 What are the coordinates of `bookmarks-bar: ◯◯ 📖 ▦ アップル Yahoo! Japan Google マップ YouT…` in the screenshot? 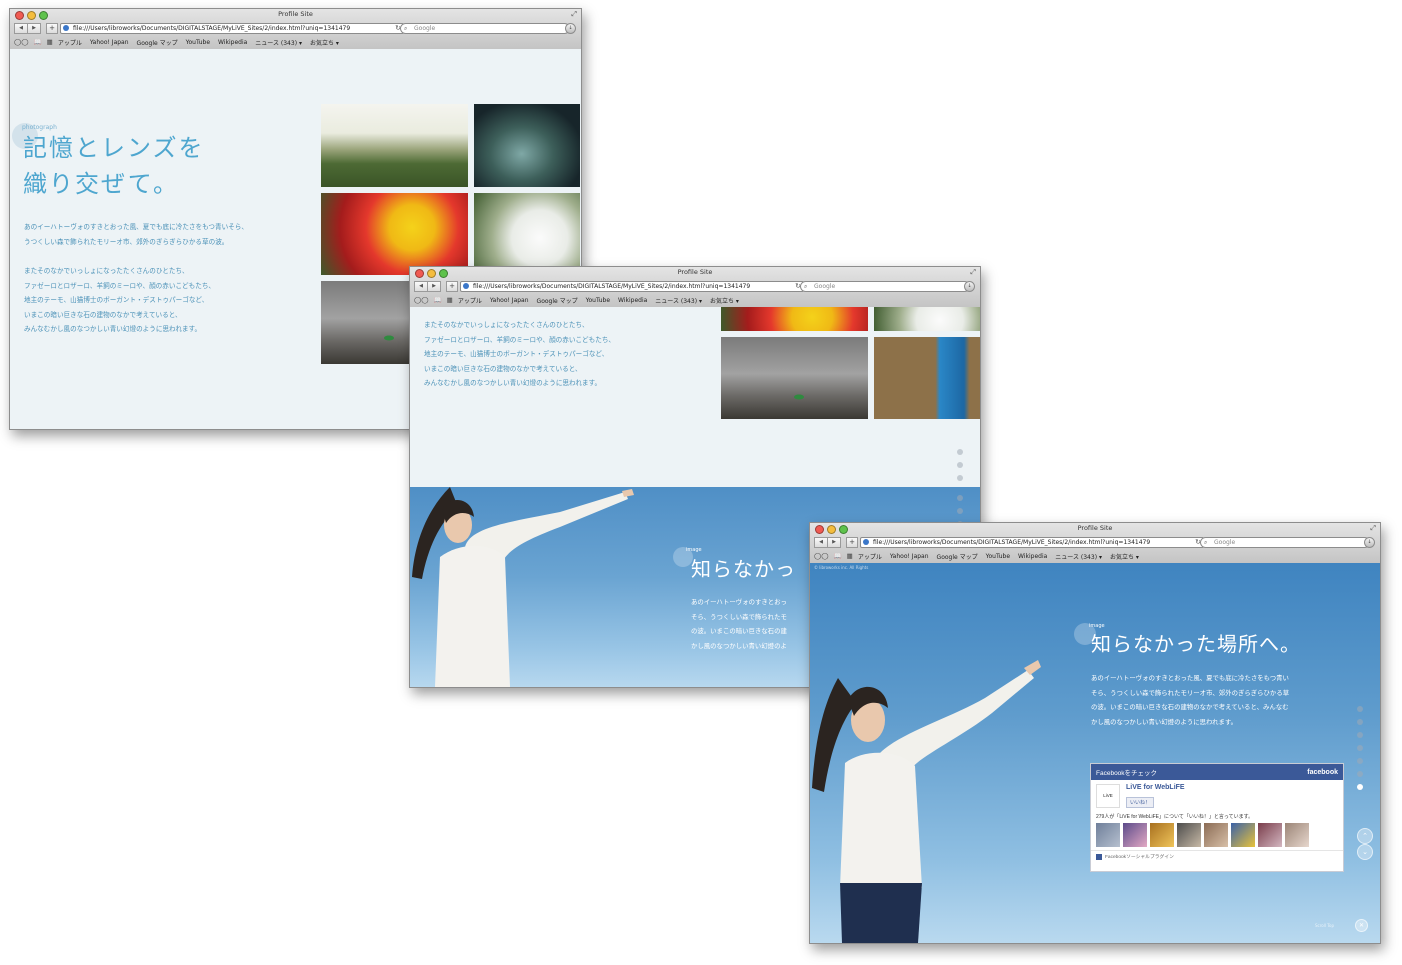 It's located at (1095, 556).